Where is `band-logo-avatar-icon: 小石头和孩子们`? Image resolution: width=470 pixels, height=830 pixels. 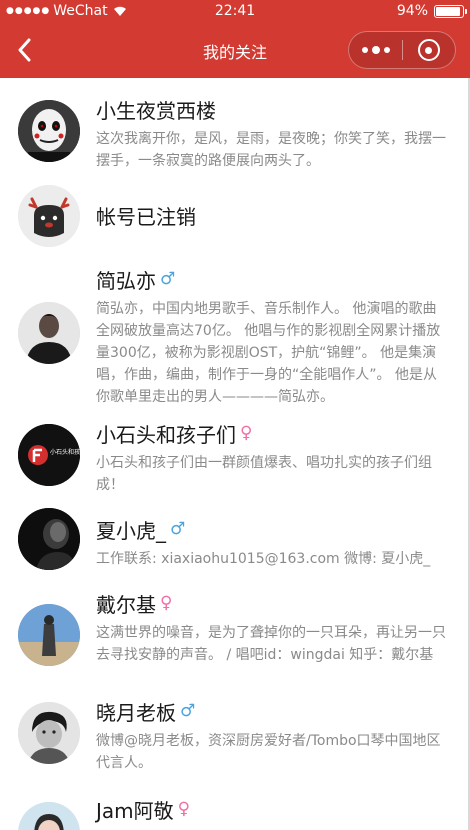 band-logo-avatar-icon: 小石头和孩子们 is located at coordinates (49, 455).